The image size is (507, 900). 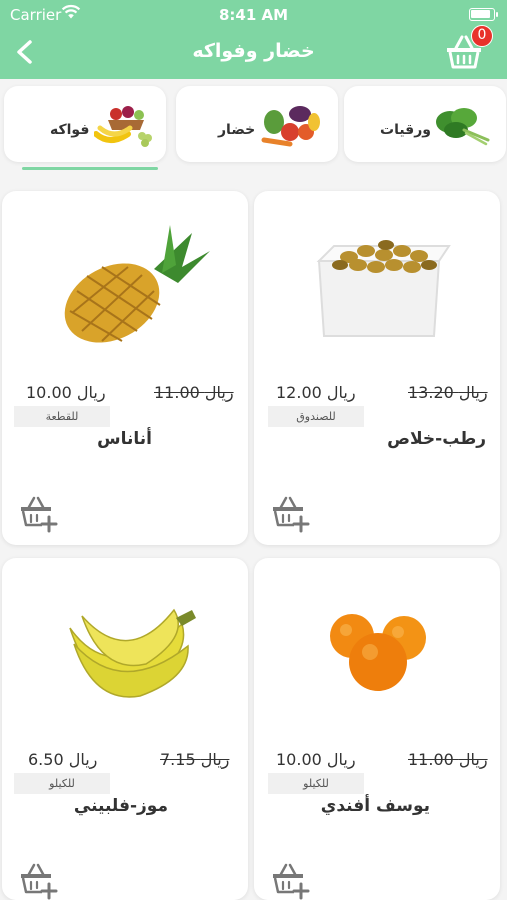 I want to click on unit-label: للصندوق, so click(x=316, y=416).